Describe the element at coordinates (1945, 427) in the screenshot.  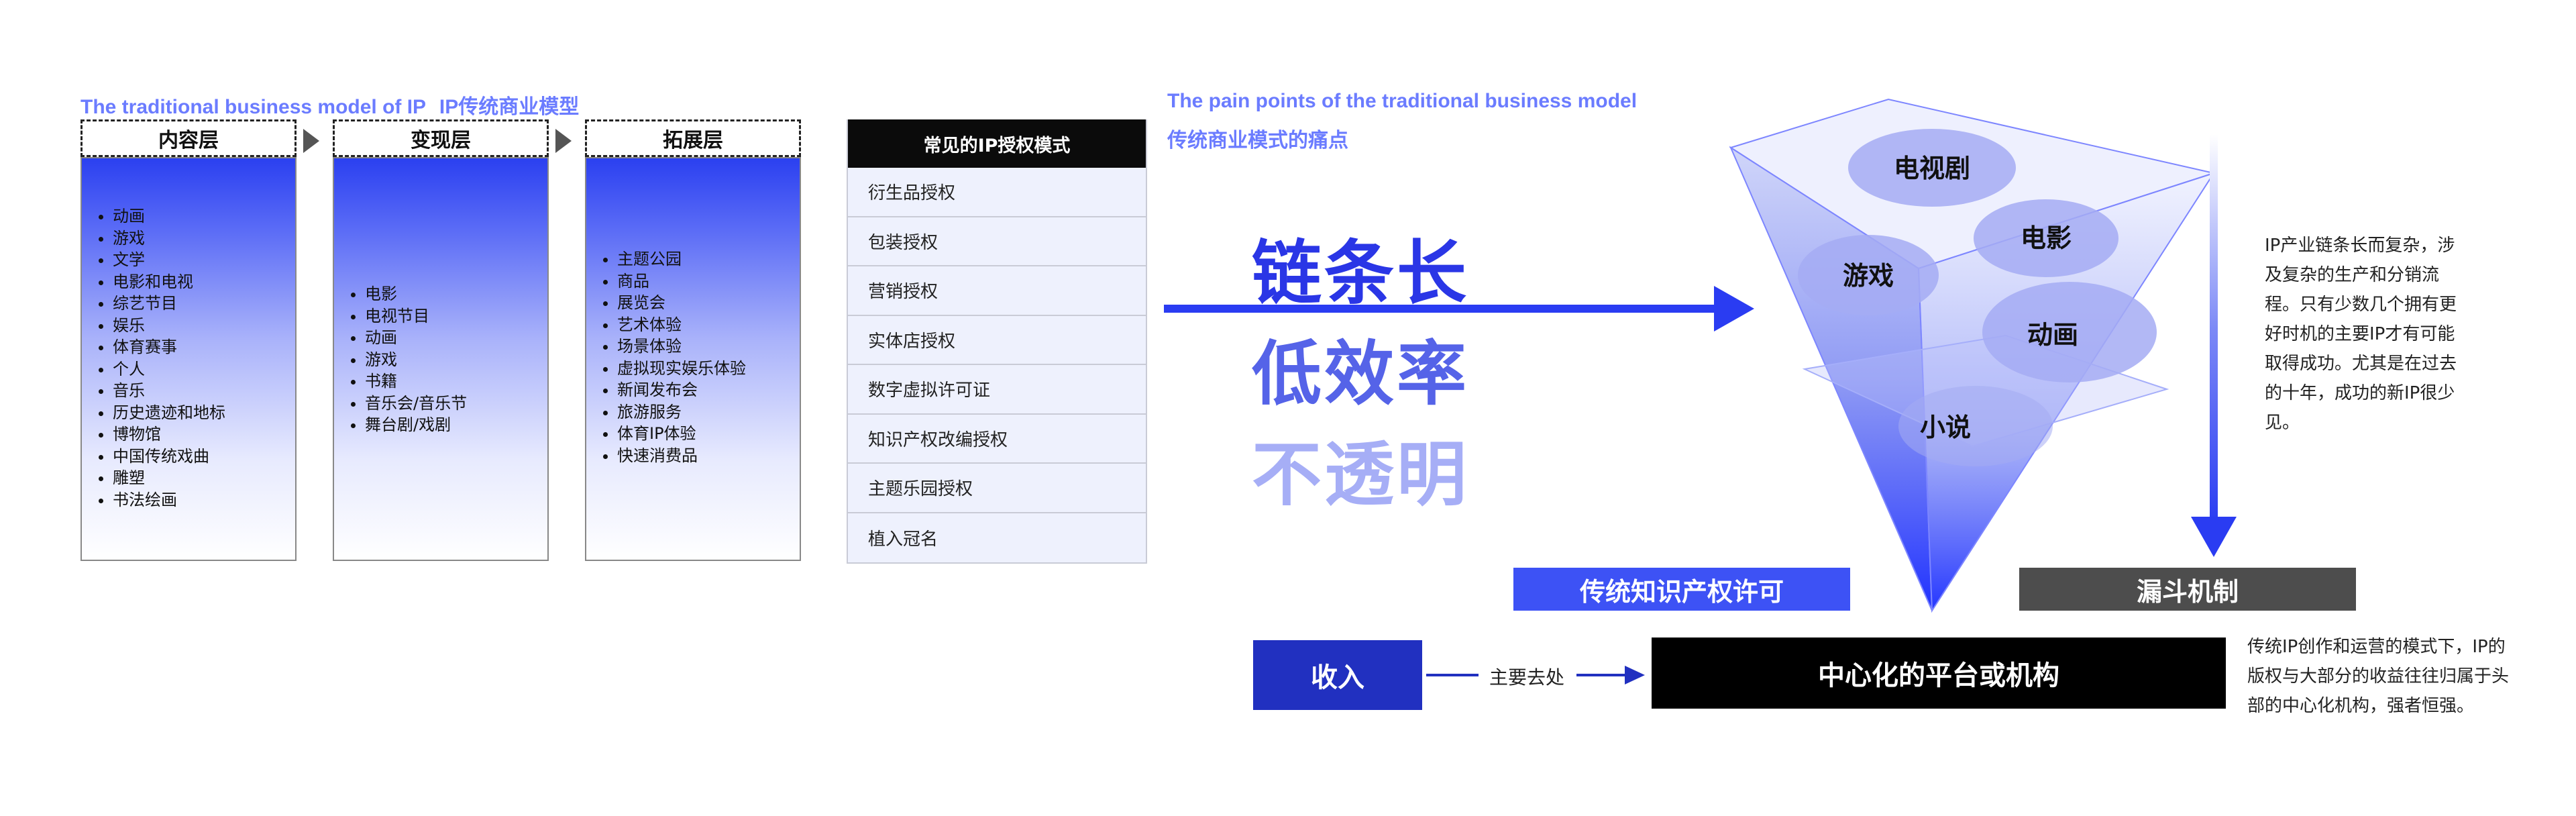
I see `funnel-label-novel: 小说` at that location.